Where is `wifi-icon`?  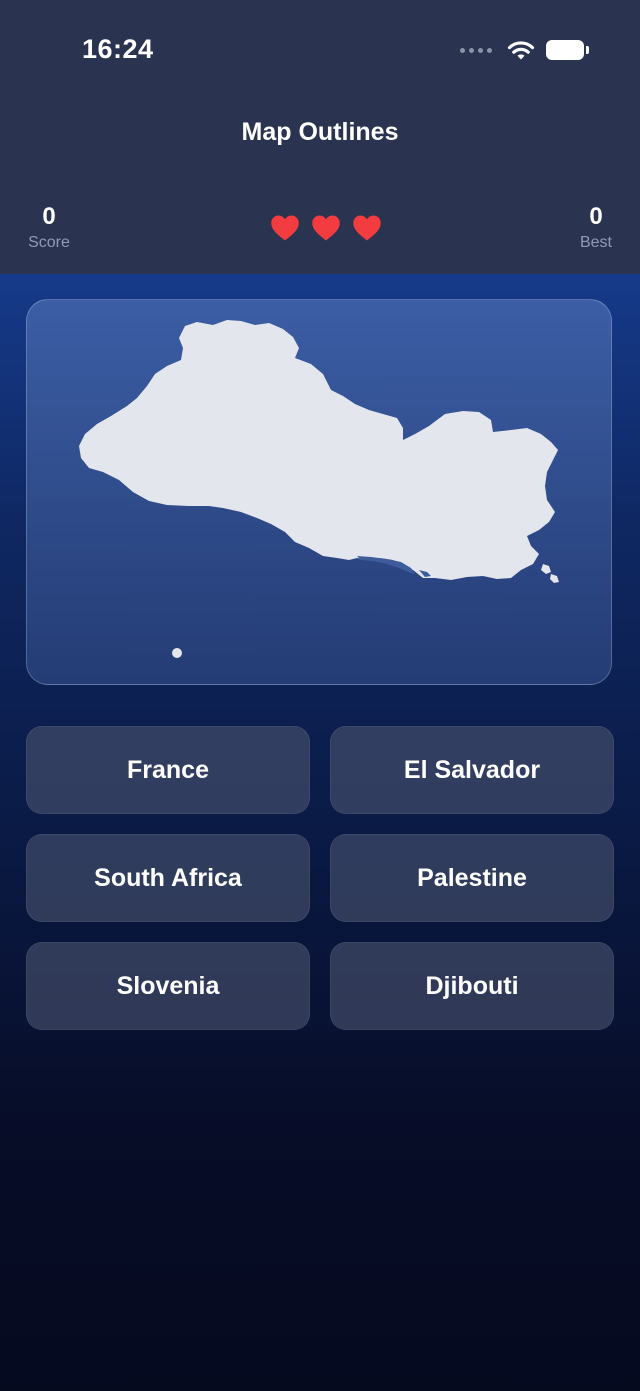 wifi-icon is located at coordinates (521, 50).